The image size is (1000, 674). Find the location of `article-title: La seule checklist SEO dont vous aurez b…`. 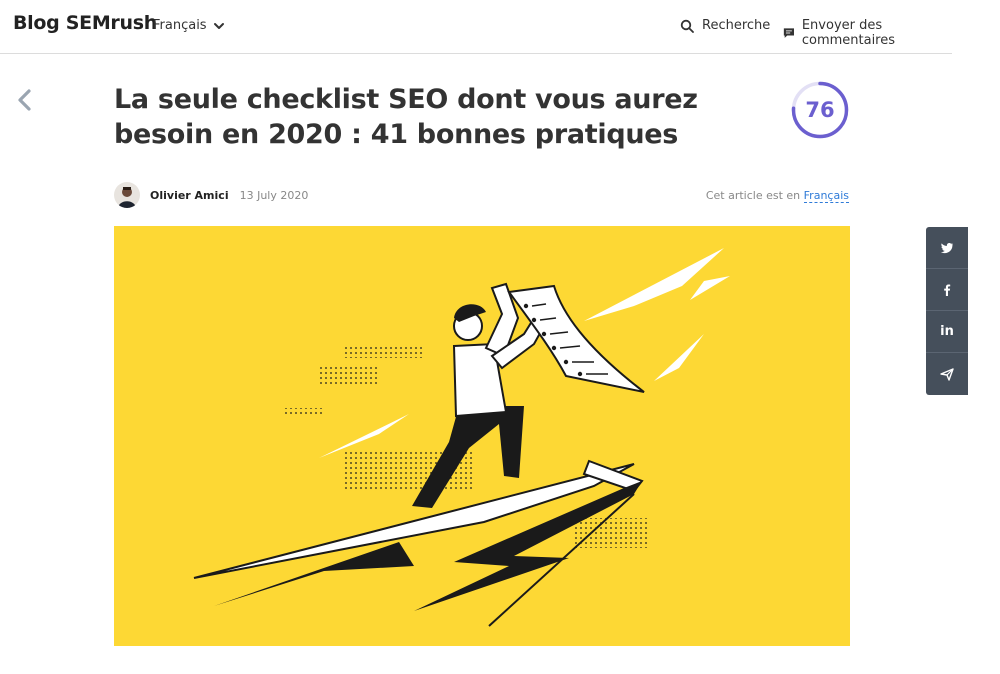

article-title: La seule checklist SEO dont vous aurez b… is located at coordinates (406, 117).